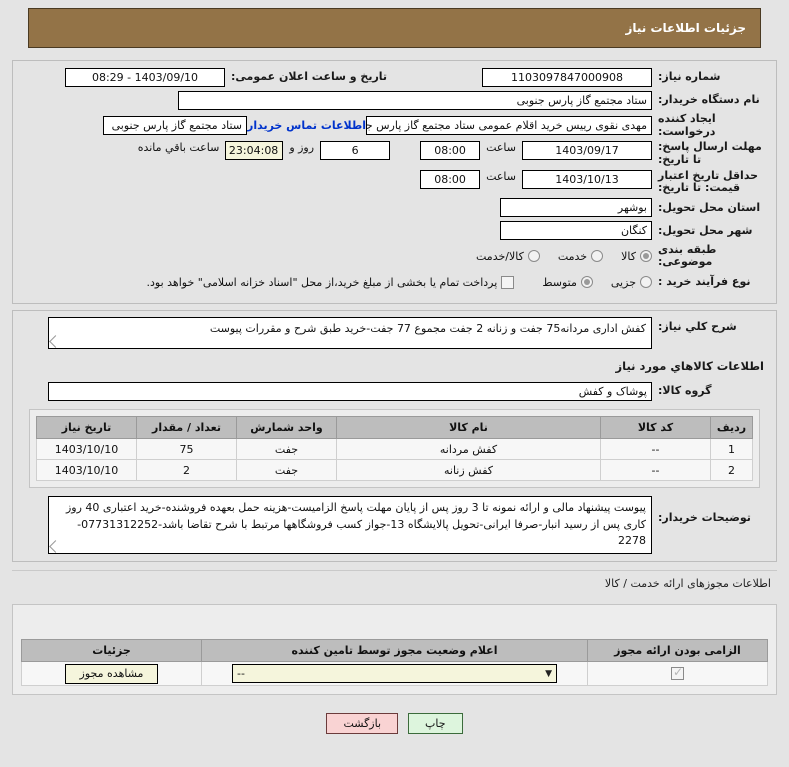 Image resolution: width=789 pixels, height=767 pixels. Describe the element at coordinates (450, 179) in the screenshot. I see `price-validity-time-field: 08:00` at that location.